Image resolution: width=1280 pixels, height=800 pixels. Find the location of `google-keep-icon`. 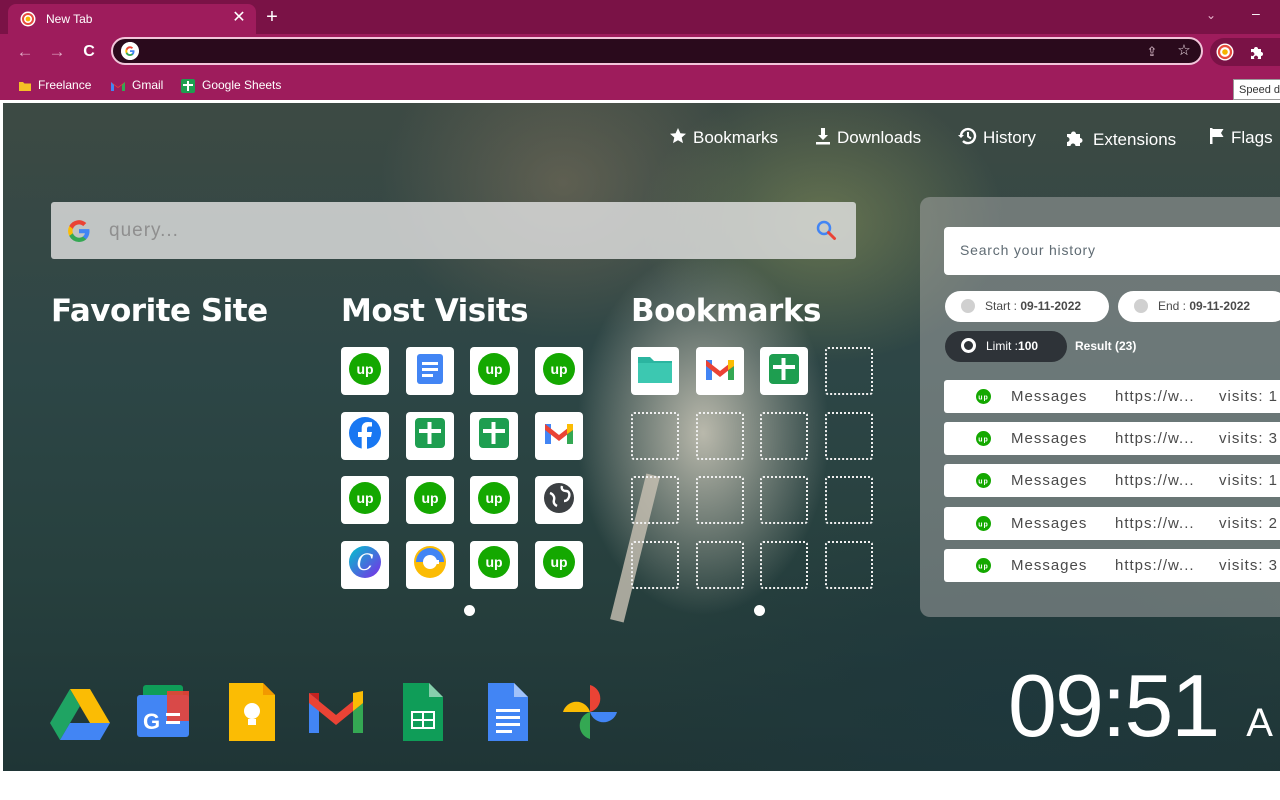

google-keep-icon is located at coordinates (252, 712).